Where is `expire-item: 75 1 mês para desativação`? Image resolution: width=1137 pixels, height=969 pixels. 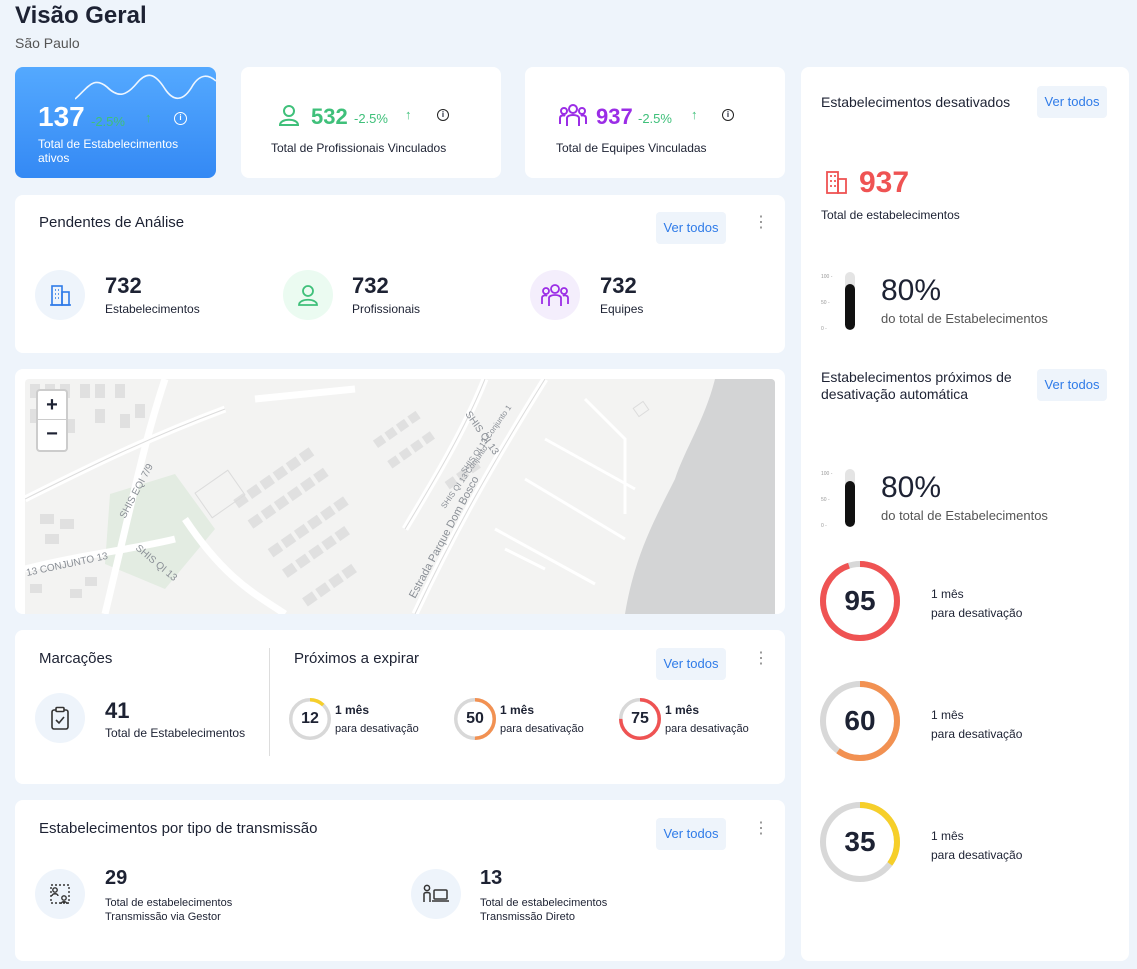 expire-item: 75 1 mês para desativação is located at coordinates (699, 719).